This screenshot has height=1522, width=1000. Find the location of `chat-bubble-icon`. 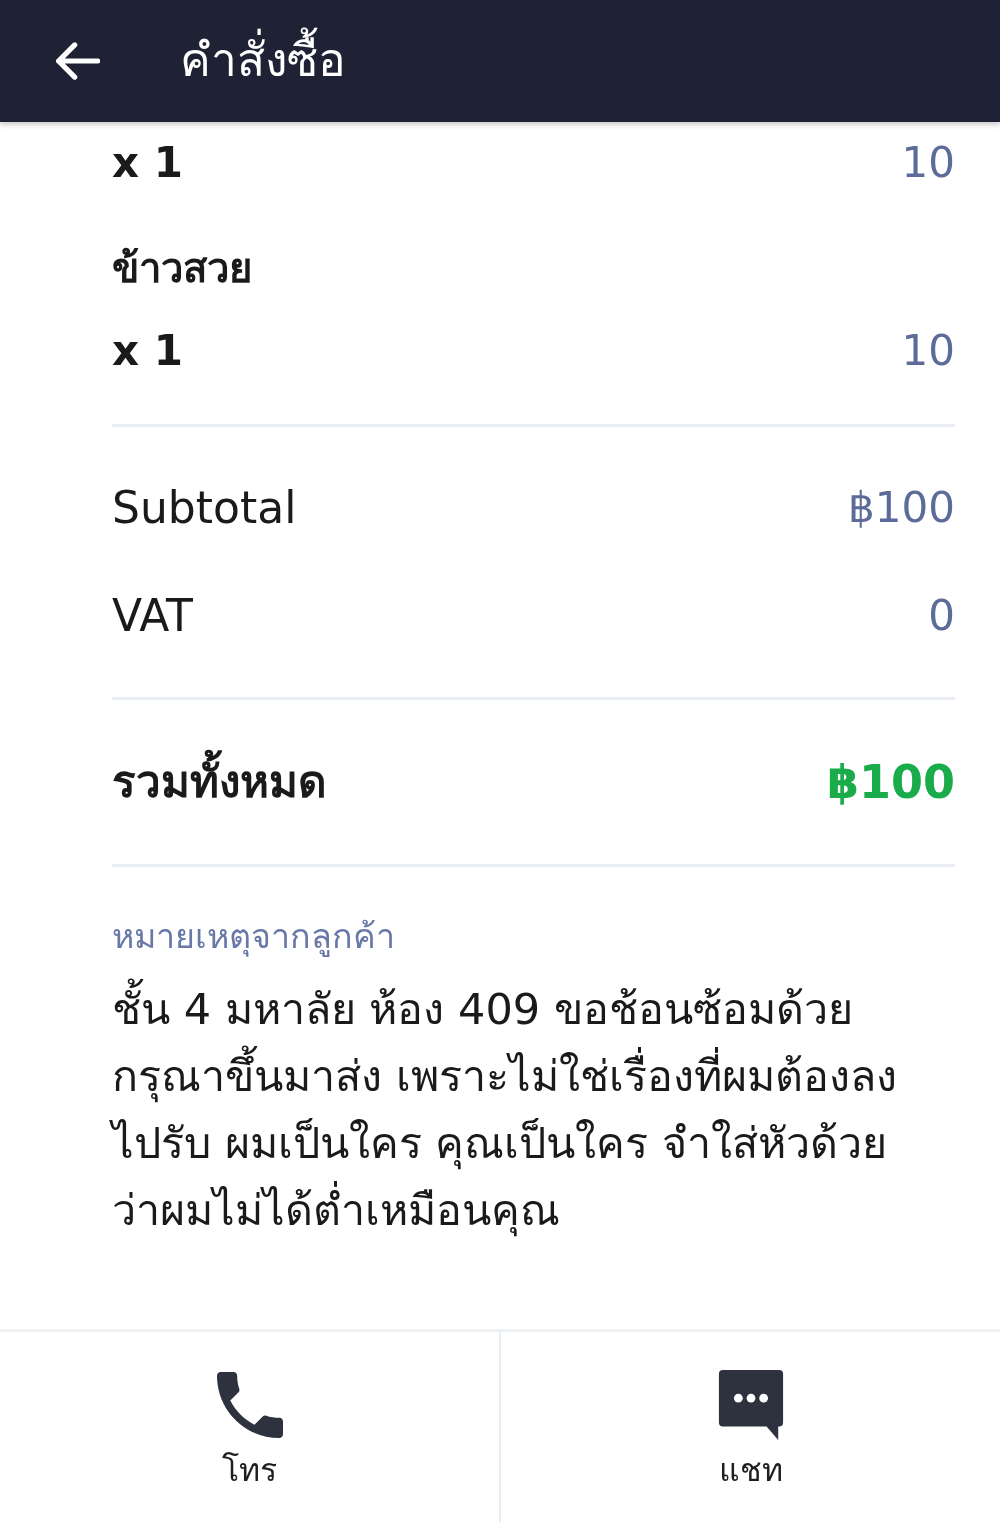

chat-bubble-icon is located at coordinates (750, 1405).